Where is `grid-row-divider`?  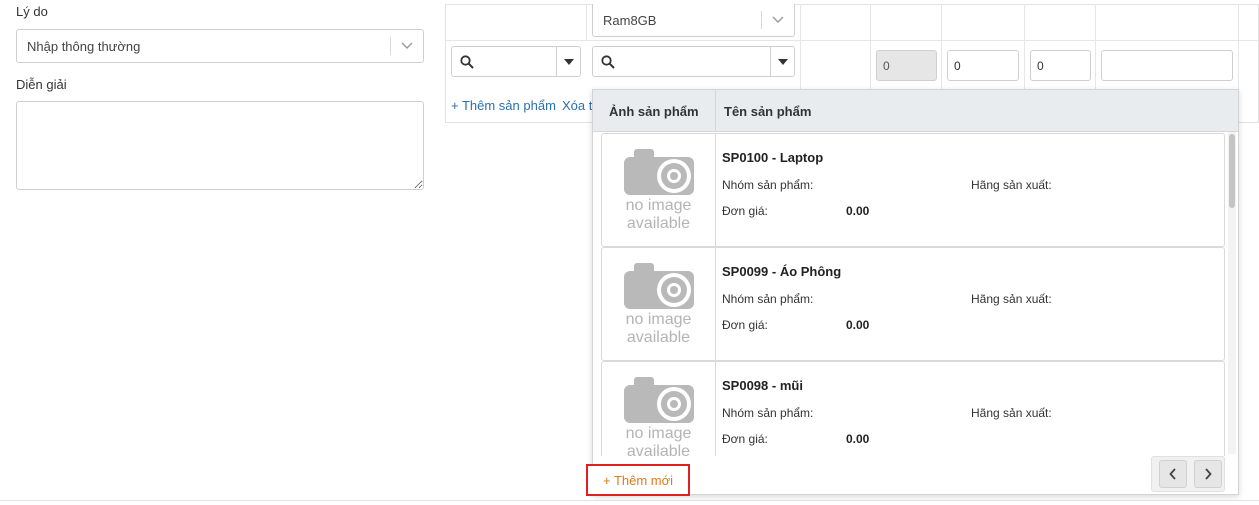 grid-row-divider is located at coordinates (852, 40).